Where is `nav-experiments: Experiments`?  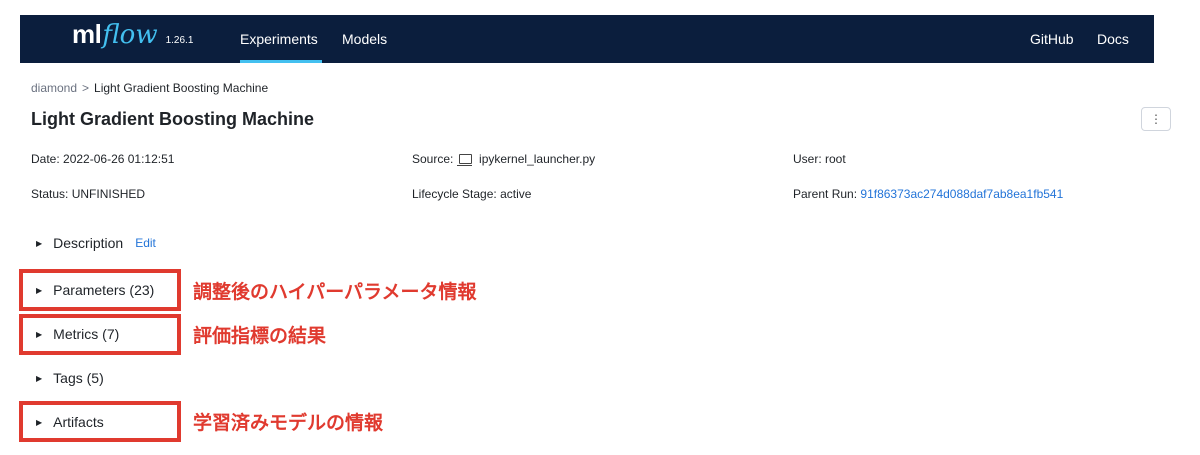
nav-experiments: Experiments is located at coordinates (279, 39).